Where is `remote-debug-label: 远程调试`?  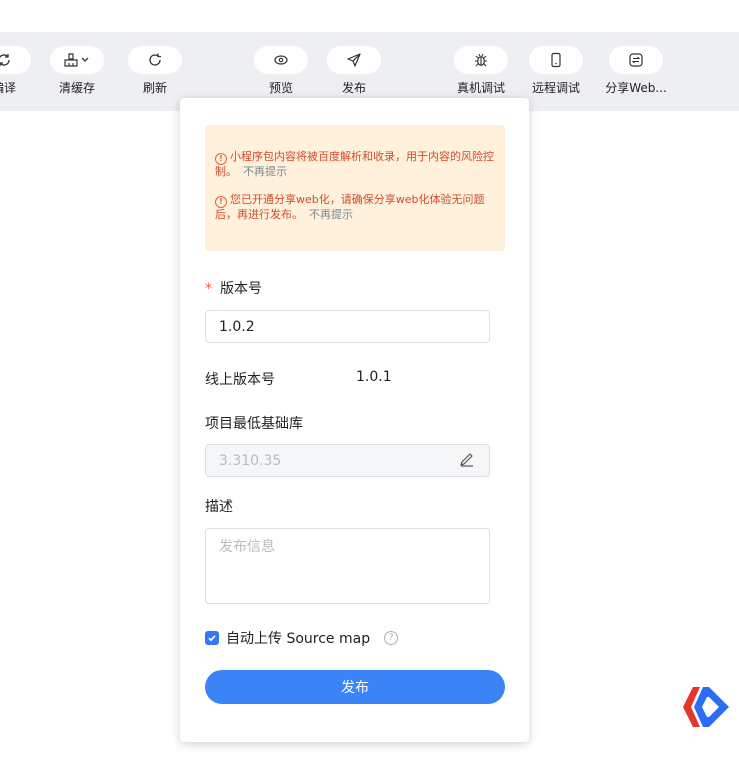 remote-debug-label: 远程调试 is located at coordinates (555, 88).